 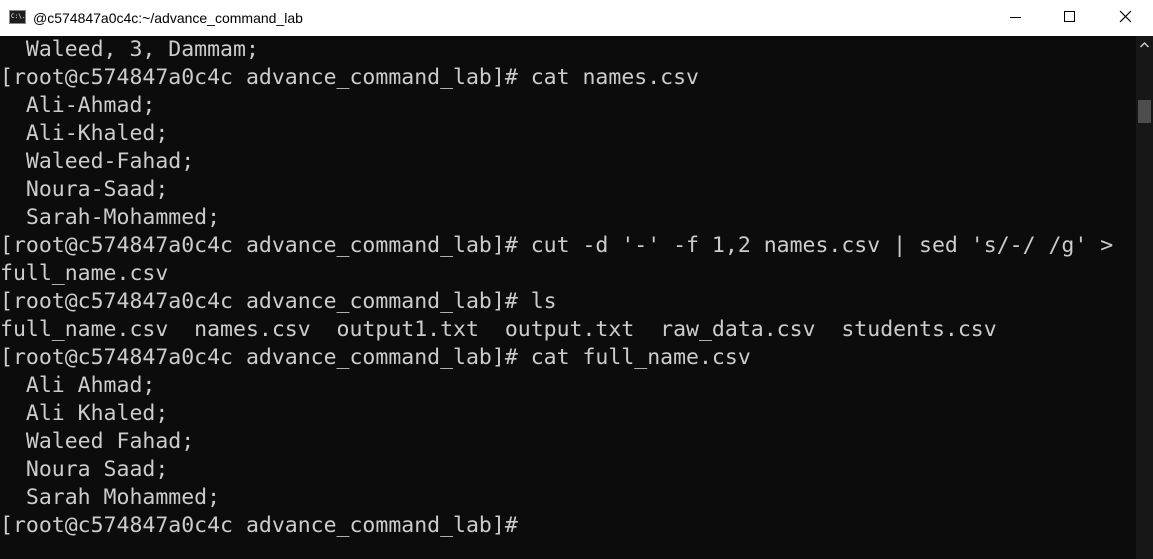 I want to click on terminal-line: Ali-Ahmad;, so click(x=78, y=105).